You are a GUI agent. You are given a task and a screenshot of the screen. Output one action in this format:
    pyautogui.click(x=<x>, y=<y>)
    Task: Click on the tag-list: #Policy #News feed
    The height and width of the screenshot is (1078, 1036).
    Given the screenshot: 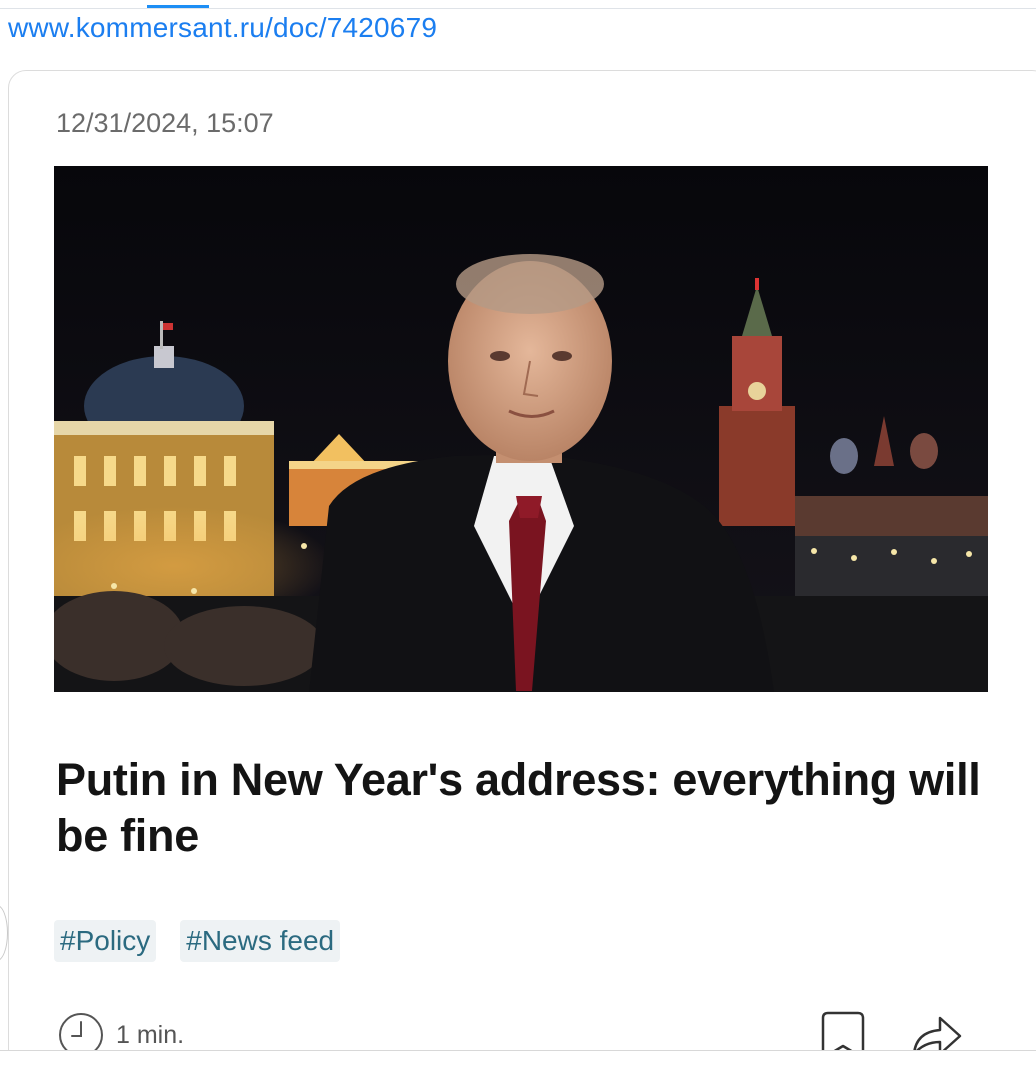 What is the action you would take?
    pyautogui.click(x=197, y=941)
    